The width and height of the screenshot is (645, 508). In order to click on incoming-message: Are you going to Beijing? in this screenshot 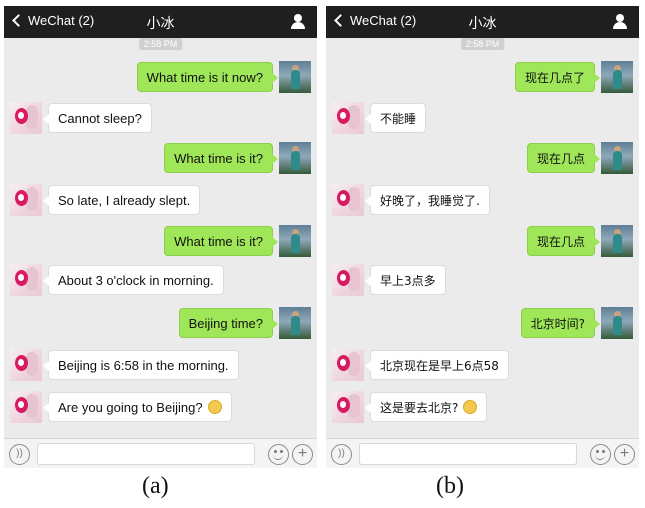, I will do `click(137, 407)`.